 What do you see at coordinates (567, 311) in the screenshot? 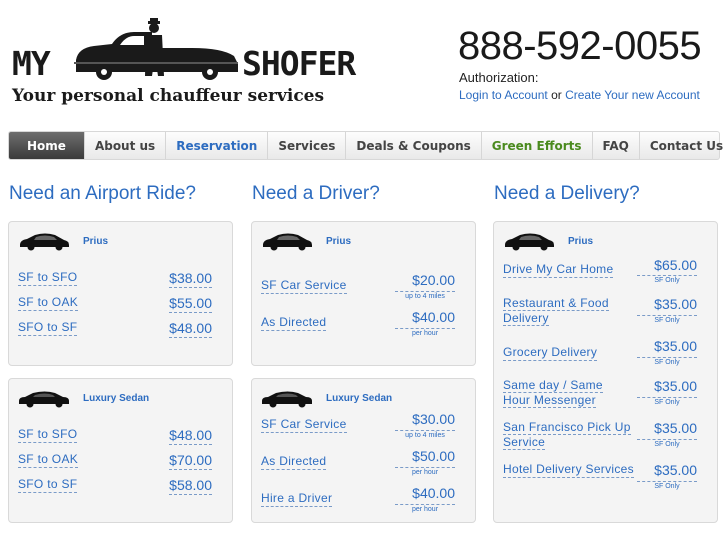
I see `service-label: Restaurant & Food Delivery` at bounding box center [567, 311].